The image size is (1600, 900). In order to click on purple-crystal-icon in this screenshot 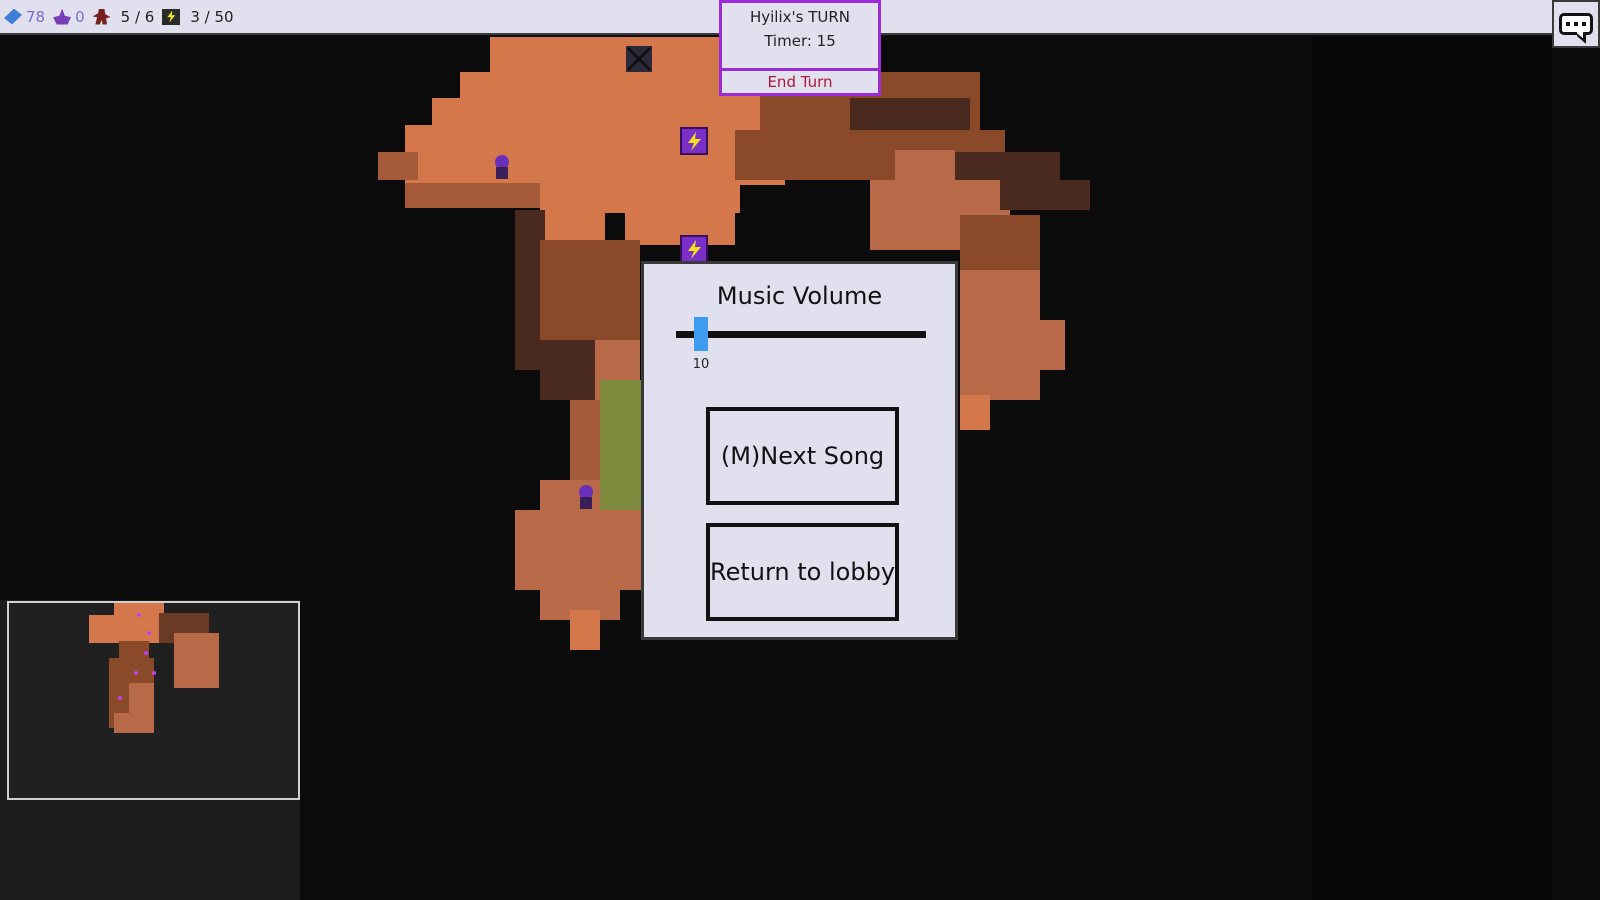, I will do `click(62, 16)`.